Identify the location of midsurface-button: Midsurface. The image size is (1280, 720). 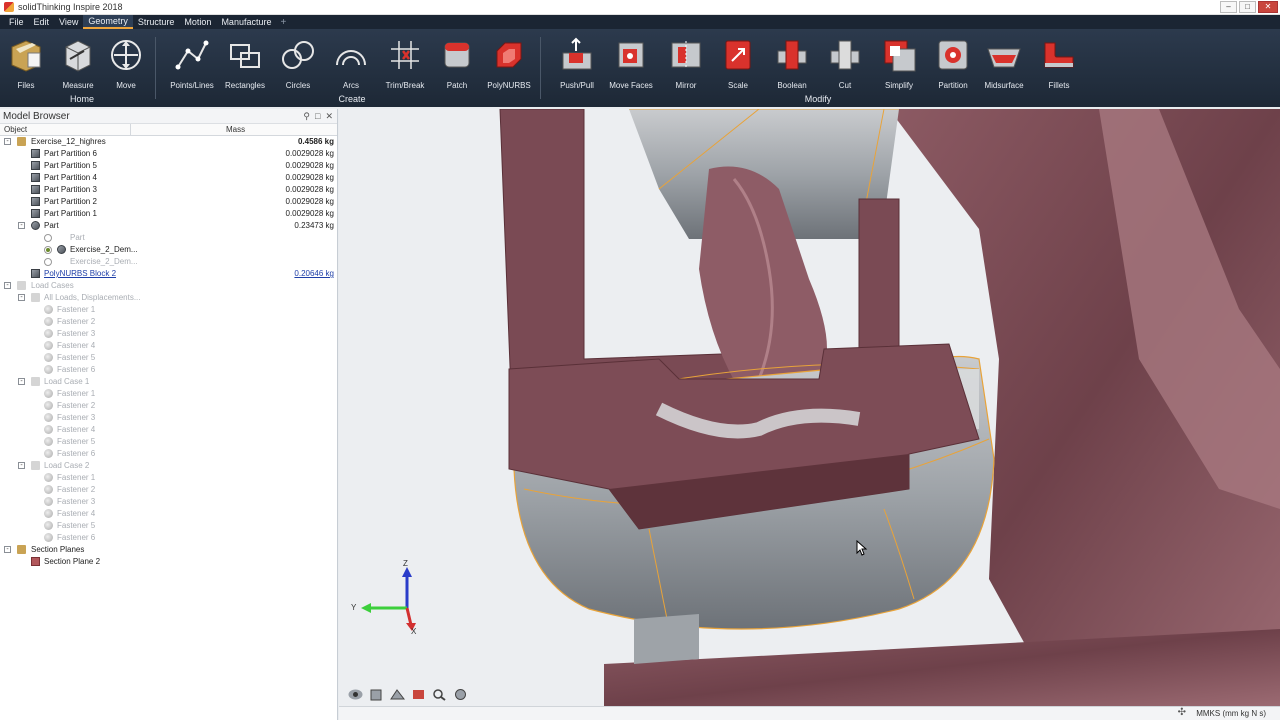
(1004, 62).